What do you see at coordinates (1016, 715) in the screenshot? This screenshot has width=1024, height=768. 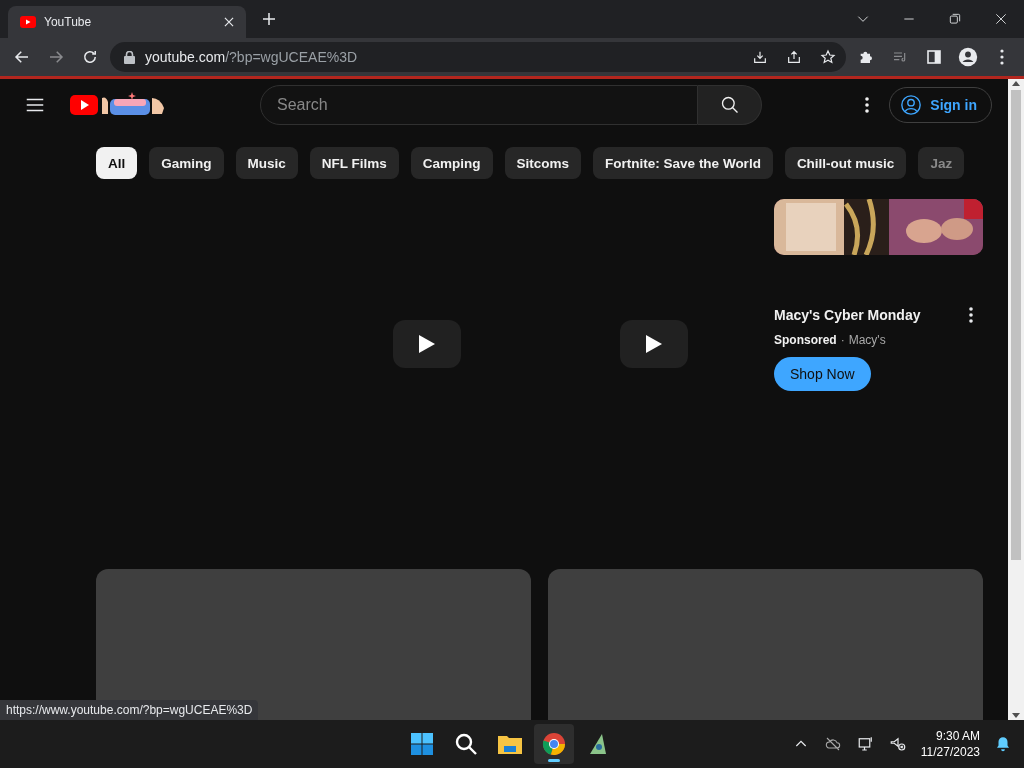 I see `scroll-down-icon` at bounding box center [1016, 715].